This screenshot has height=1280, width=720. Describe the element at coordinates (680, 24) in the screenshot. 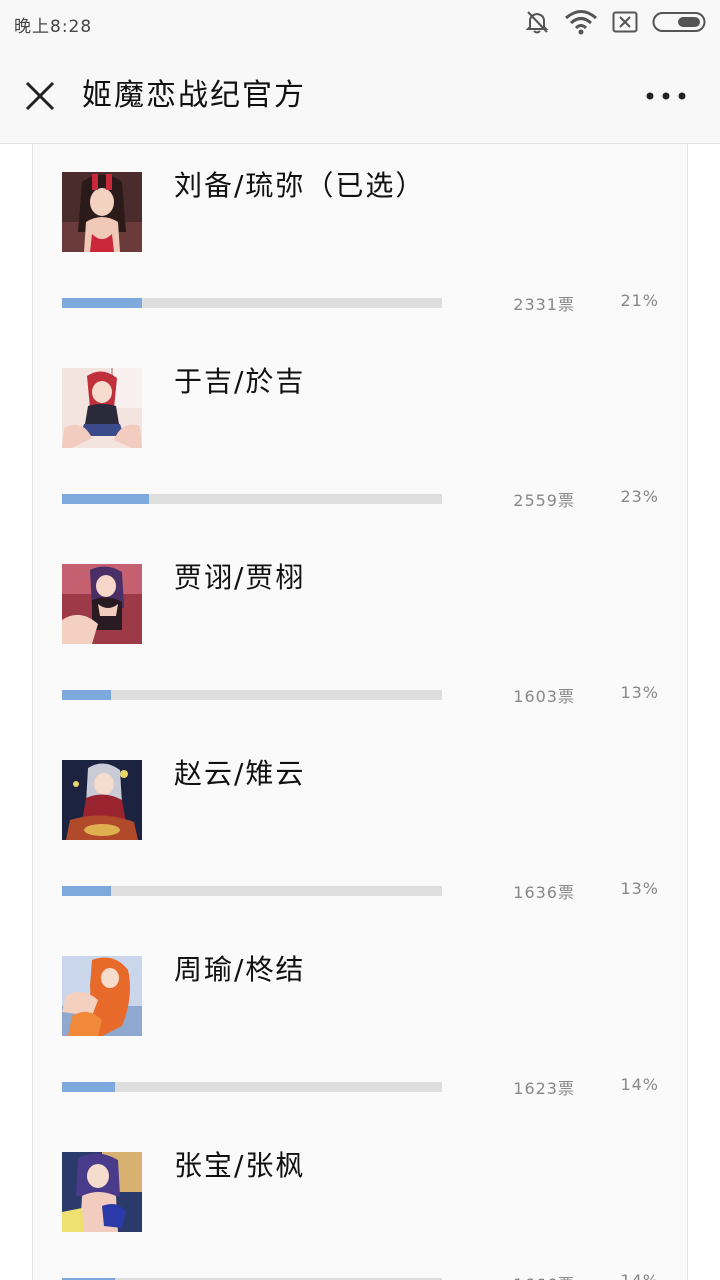

I see `battery-icon` at that location.